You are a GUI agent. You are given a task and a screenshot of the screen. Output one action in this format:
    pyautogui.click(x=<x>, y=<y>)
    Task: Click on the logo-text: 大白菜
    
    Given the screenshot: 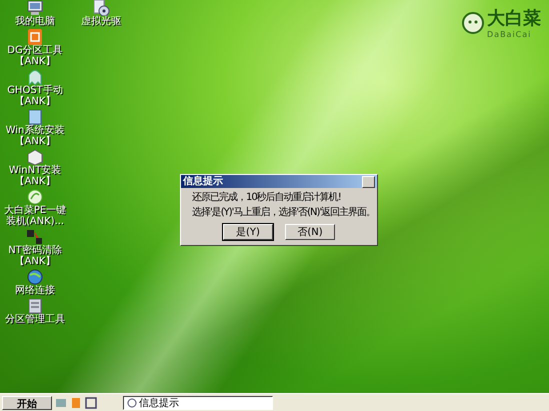 What is the action you would take?
    pyautogui.click(x=514, y=18)
    